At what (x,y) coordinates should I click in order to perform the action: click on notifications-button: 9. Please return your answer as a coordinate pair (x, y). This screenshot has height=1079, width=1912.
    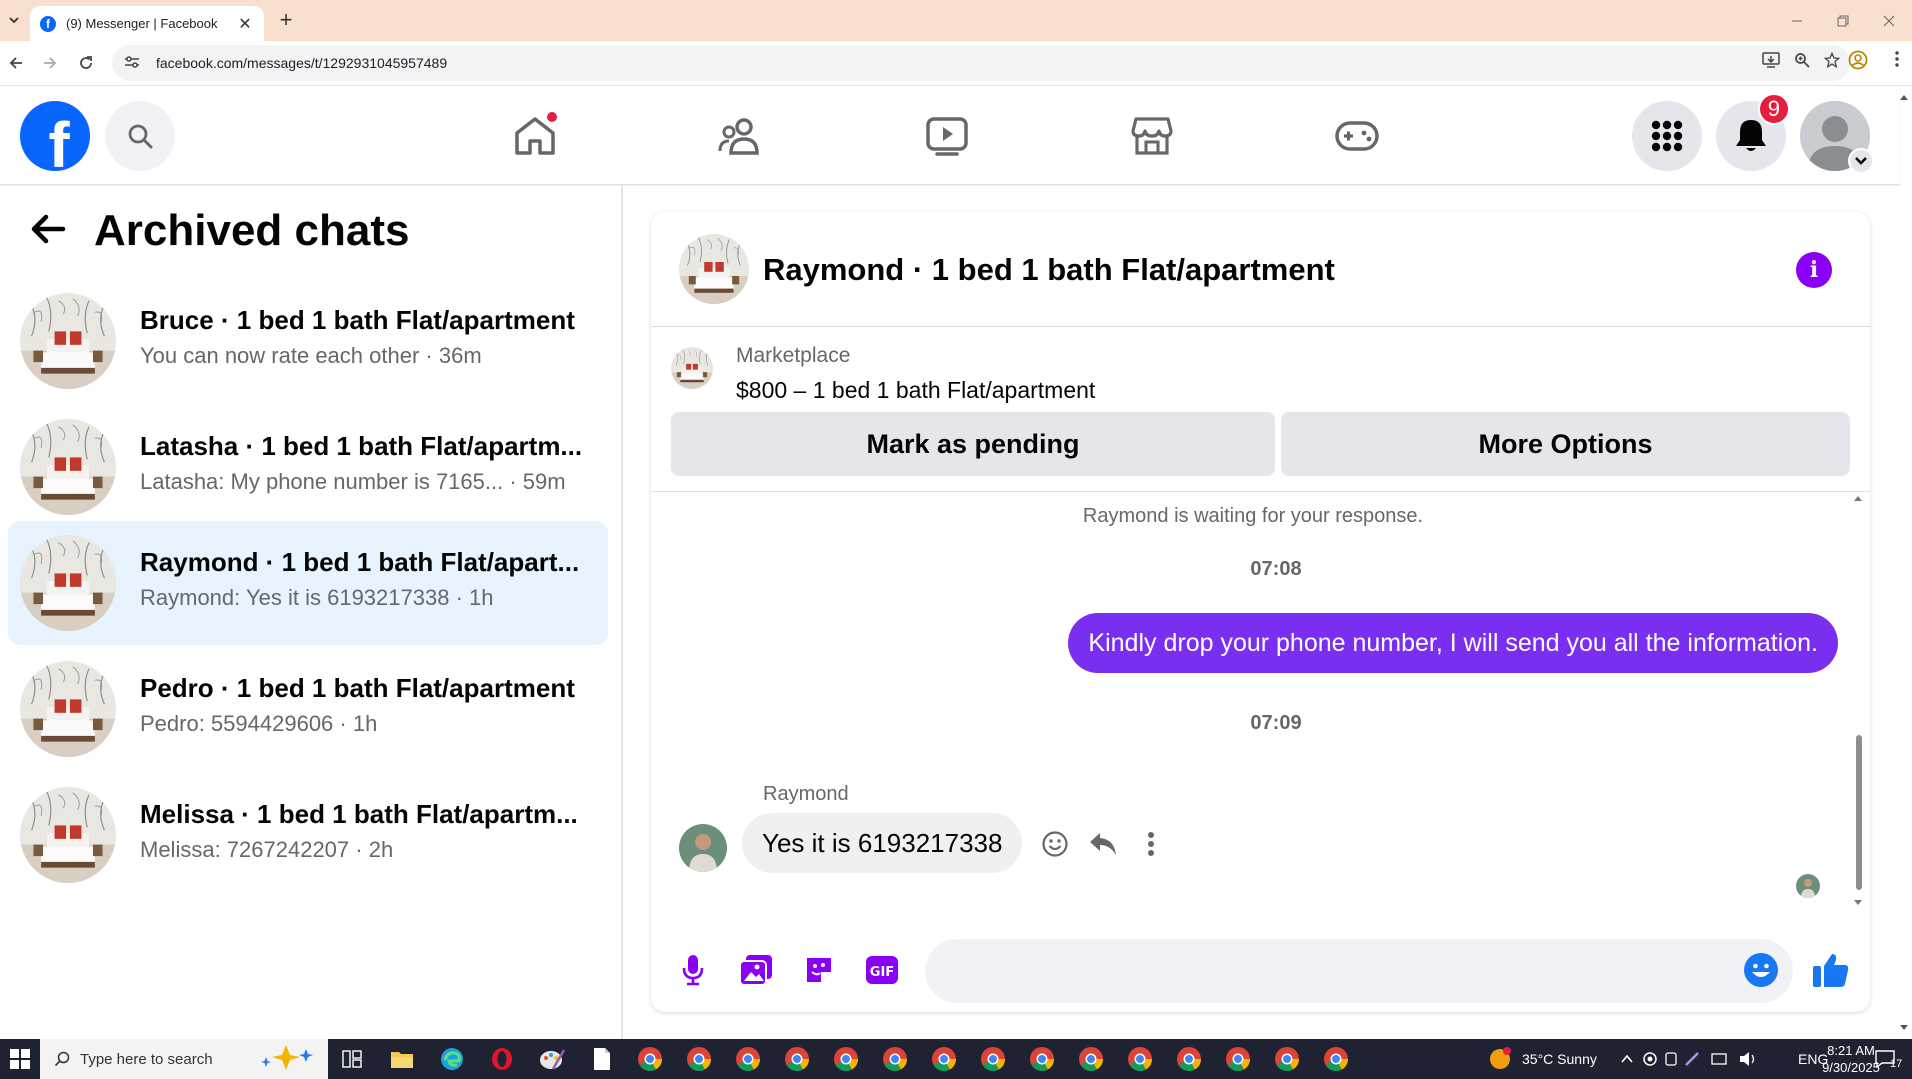
    Looking at the image, I should click on (1753, 132).